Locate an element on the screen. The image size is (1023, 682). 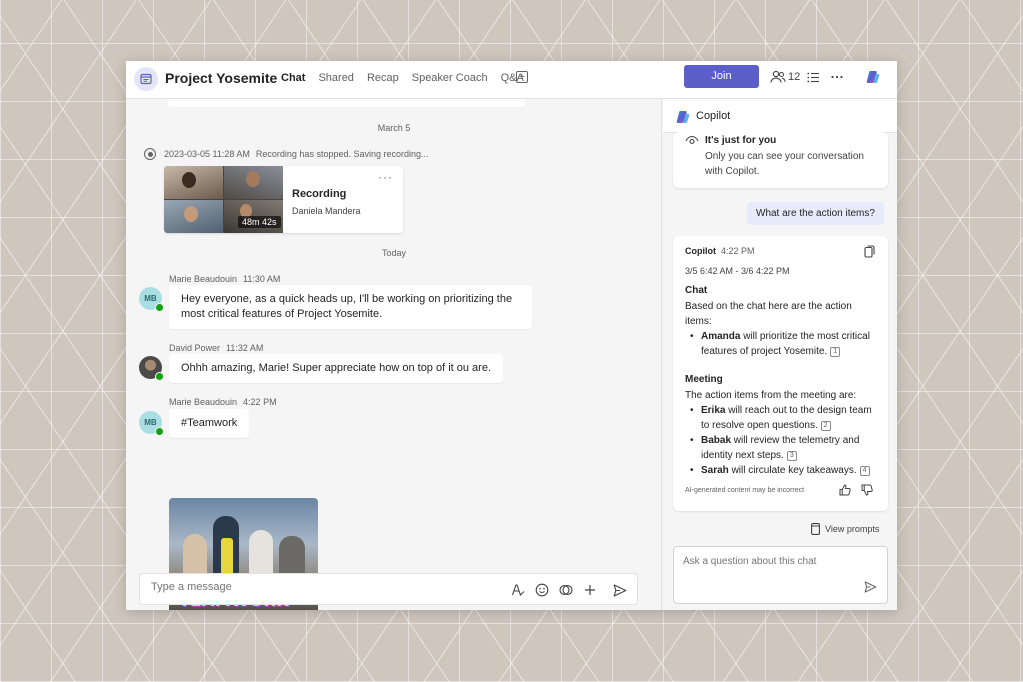
date-separator: March 5 is located at coordinates (394, 128).